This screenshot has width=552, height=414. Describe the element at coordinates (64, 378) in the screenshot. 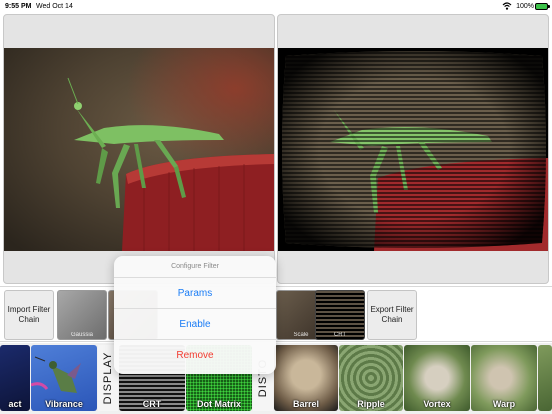

I see `filter-tile-vibrance: Vibrance` at that location.